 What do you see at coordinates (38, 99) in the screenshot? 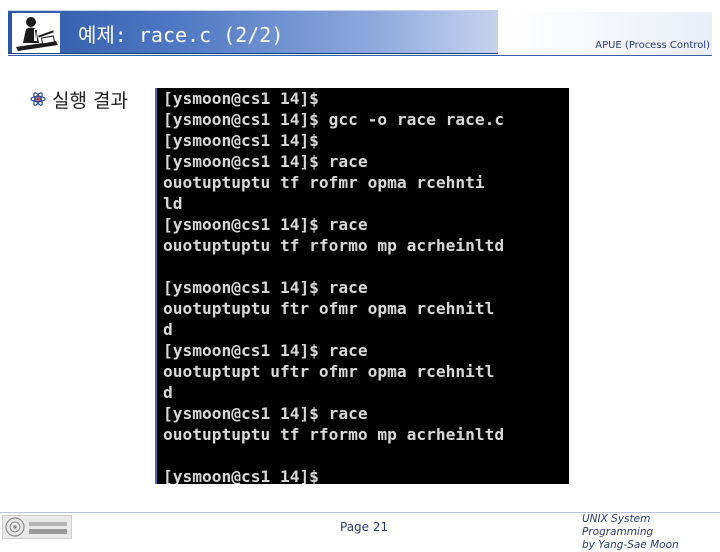
I see `atom-bullet-icon` at bounding box center [38, 99].